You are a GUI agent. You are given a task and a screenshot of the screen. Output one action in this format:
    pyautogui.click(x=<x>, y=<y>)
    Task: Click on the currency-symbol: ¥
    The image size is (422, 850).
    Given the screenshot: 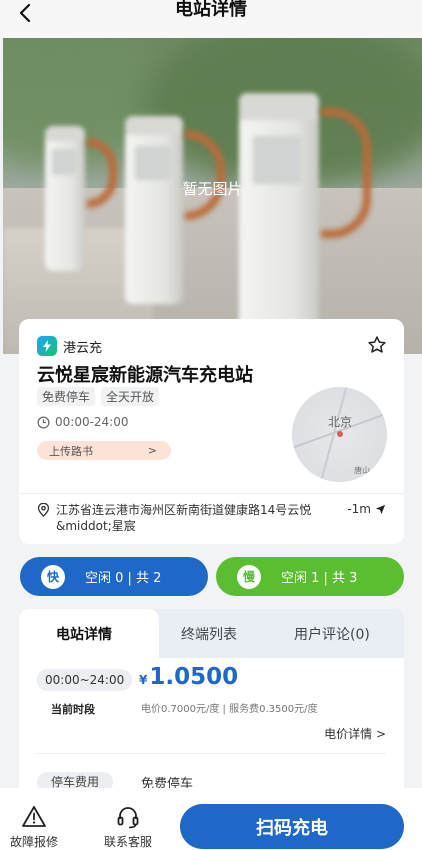 What is the action you would take?
    pyautogui.click(x=143, y=680)
    